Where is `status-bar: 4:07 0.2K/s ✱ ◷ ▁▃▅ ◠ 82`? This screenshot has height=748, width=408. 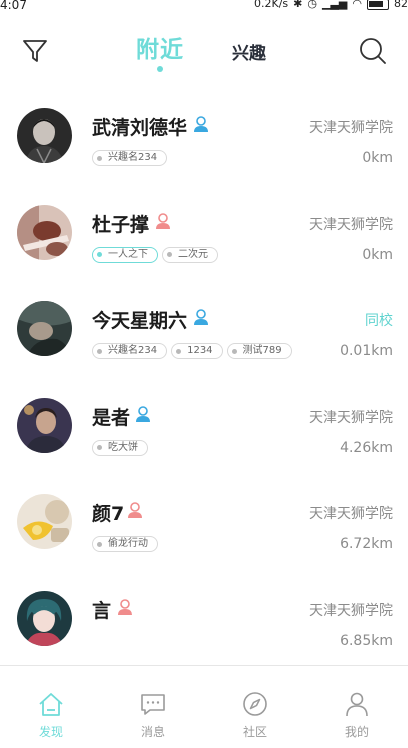 status-bar: 4:07 0.2K/s ✱ ◷ ▁▃▅ ◠ 82 is located at coordinates (204, 7).